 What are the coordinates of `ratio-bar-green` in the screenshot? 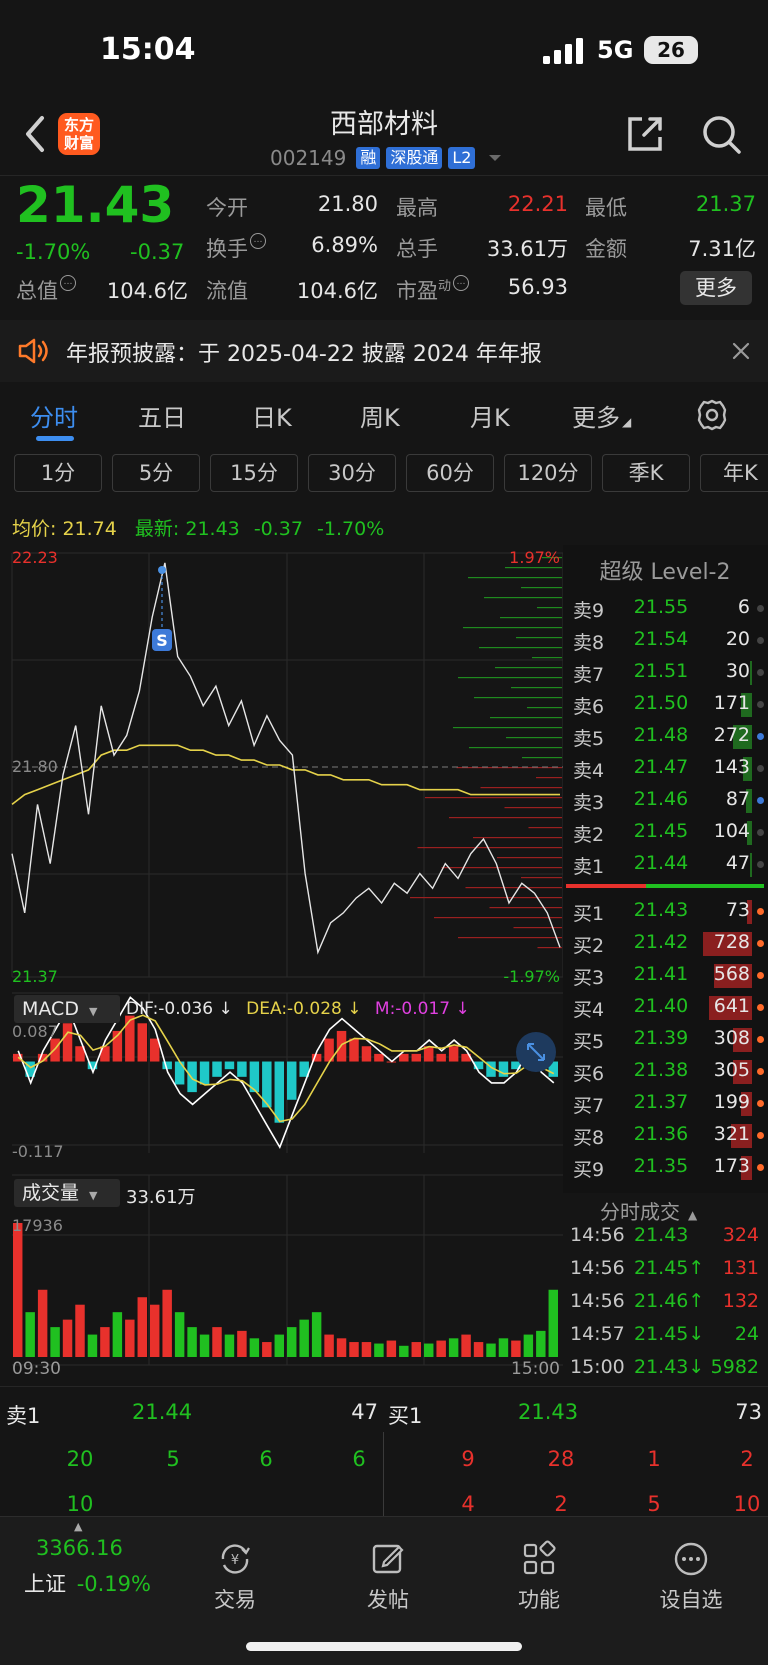 It's located at (705, 886).